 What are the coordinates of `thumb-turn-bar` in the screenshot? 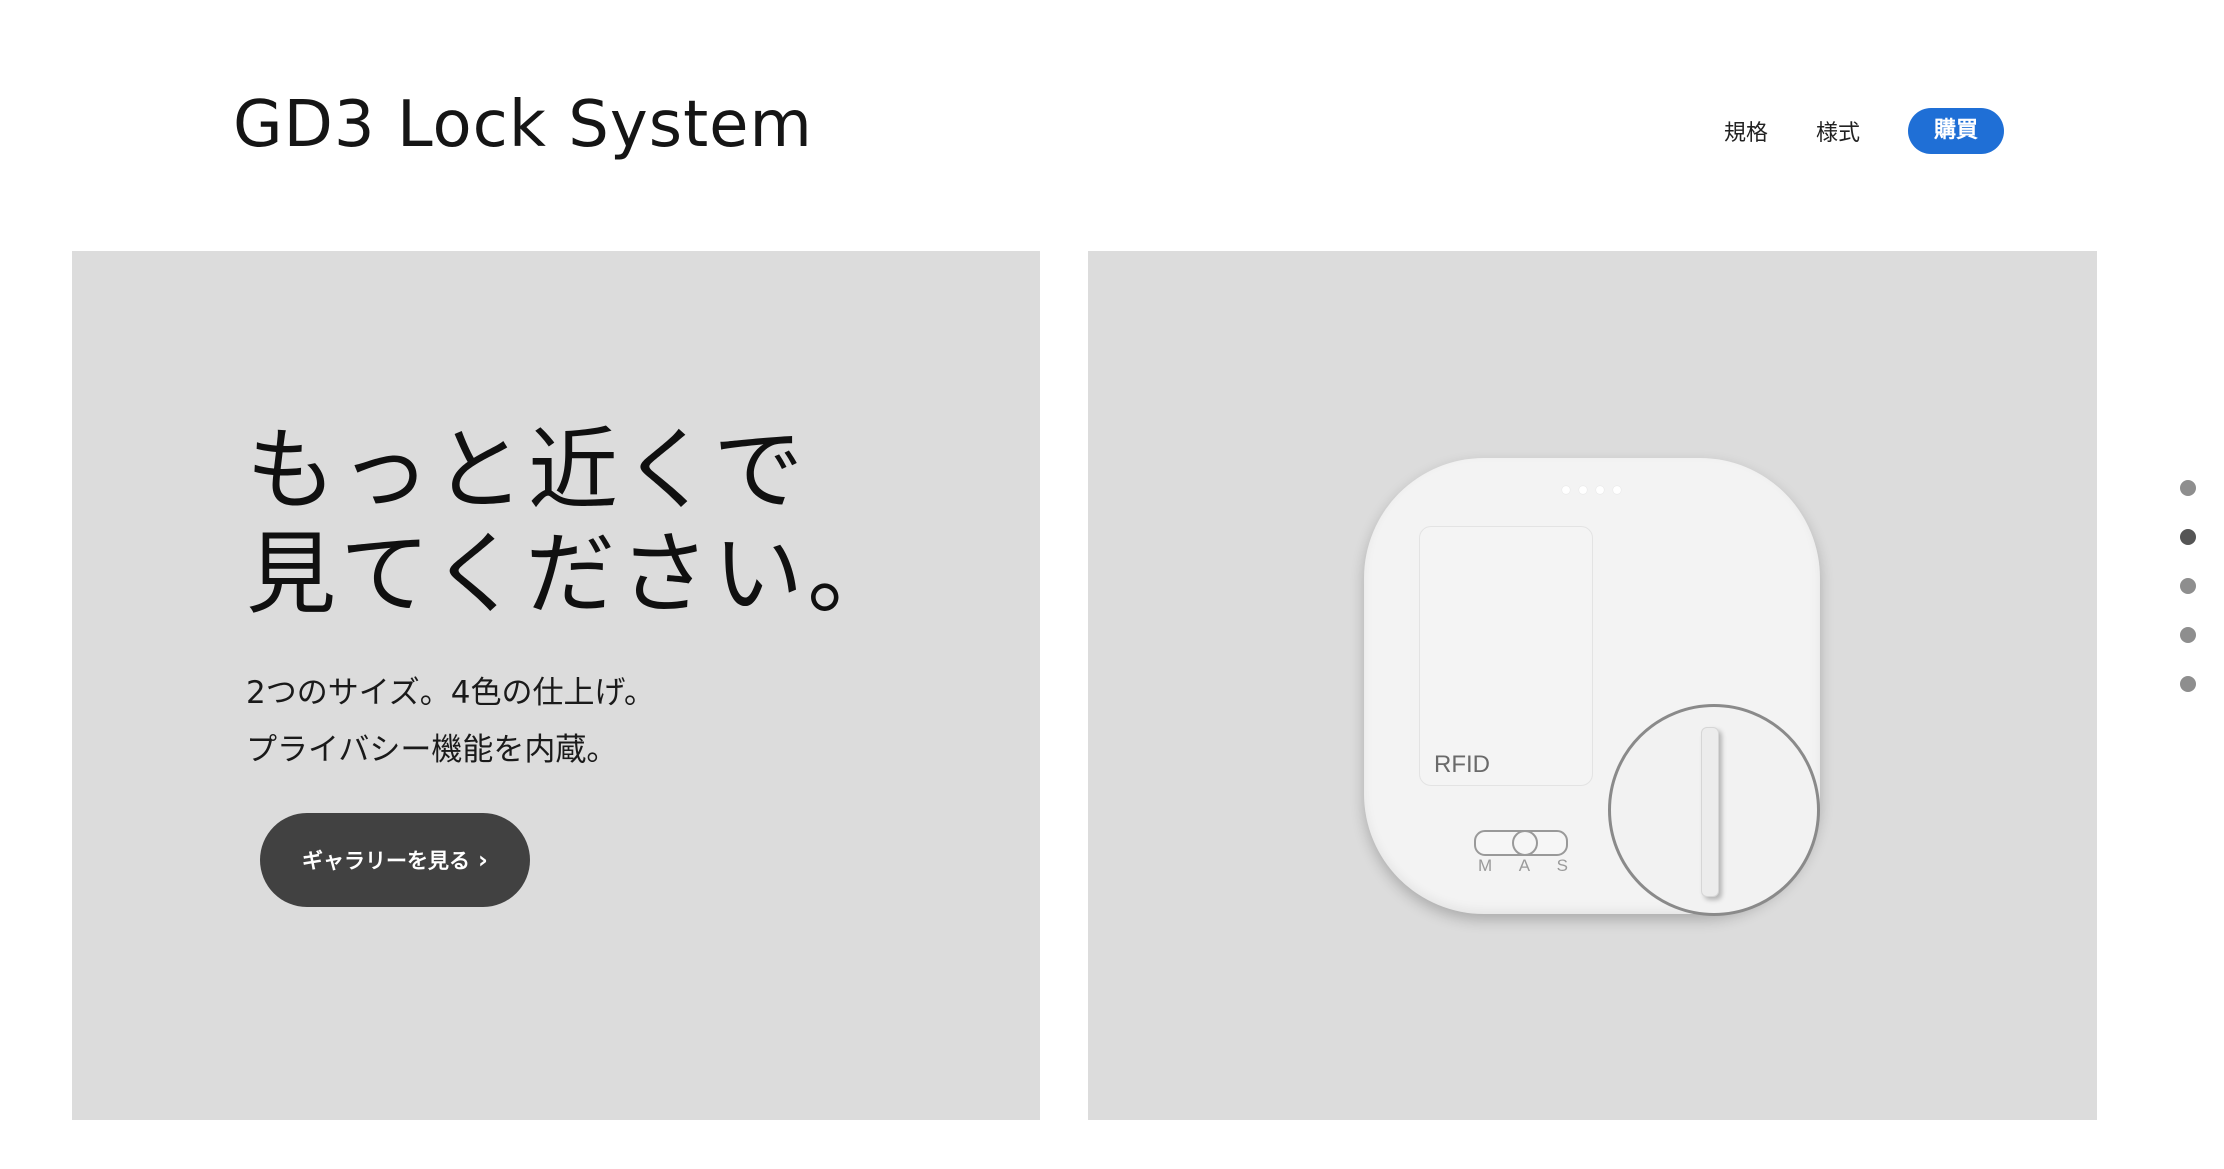 It's located at (1710, 812).